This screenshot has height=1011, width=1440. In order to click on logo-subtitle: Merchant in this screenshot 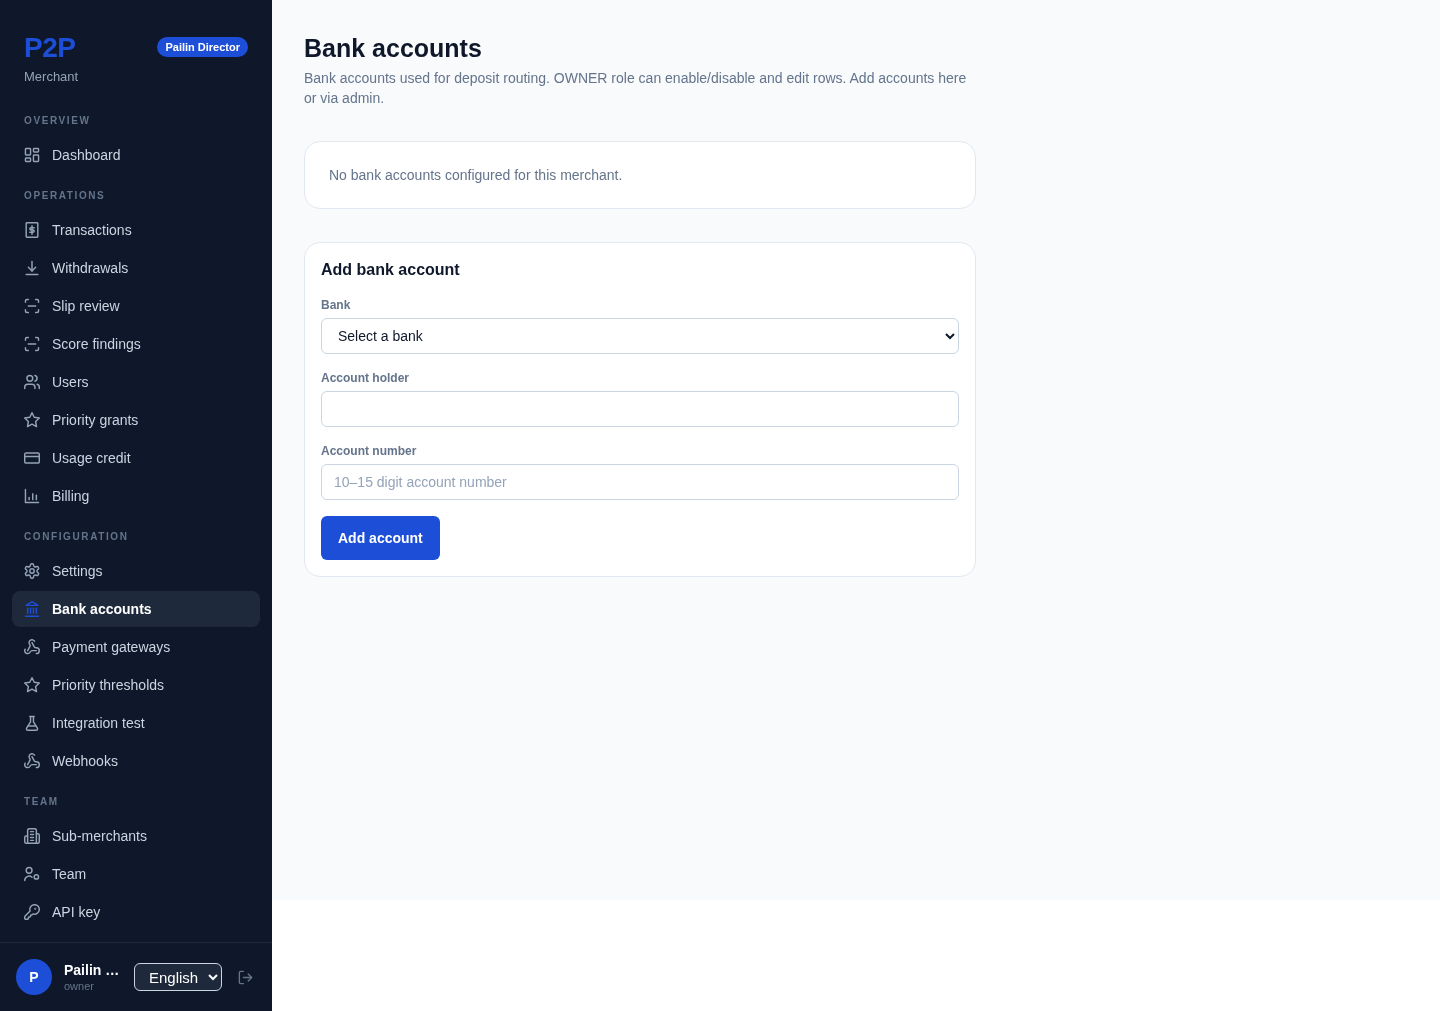, I will do `click(52, 77)`.